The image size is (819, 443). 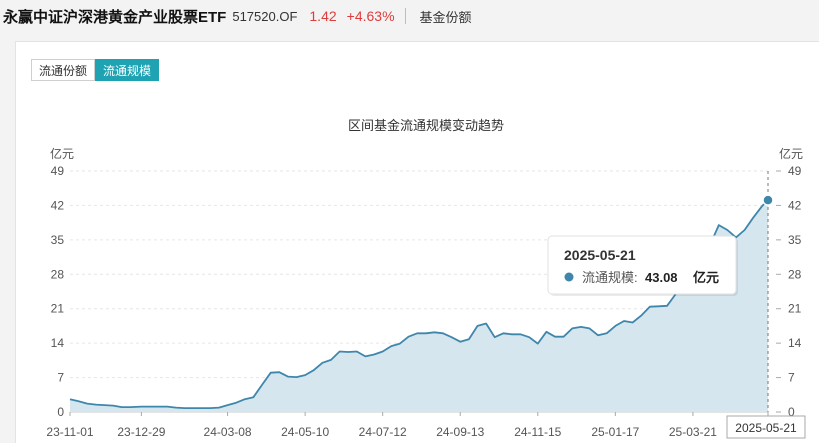 I want to click on x-tick-label: 24-03-08, so click(x=228, y=432).